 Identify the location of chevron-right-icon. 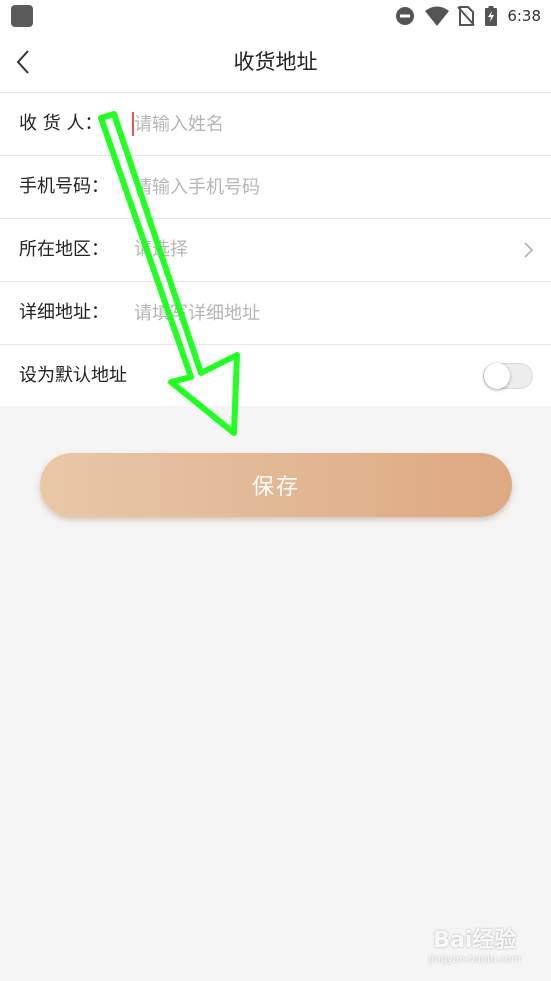
(529, 250).